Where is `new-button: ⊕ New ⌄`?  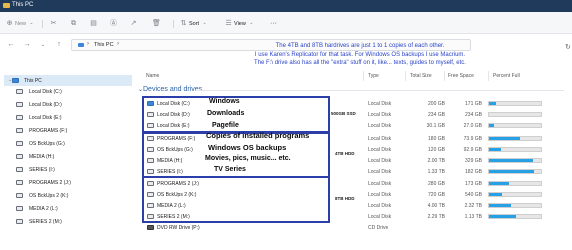 new-button: ⊕ New ⌄ is located at coordinates (20, 23).